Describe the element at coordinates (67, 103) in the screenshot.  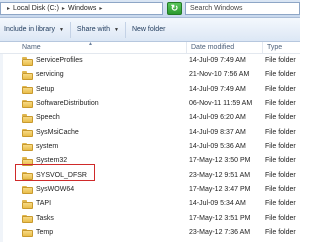
I see `file-name: SoftwareDistribution` at that location.